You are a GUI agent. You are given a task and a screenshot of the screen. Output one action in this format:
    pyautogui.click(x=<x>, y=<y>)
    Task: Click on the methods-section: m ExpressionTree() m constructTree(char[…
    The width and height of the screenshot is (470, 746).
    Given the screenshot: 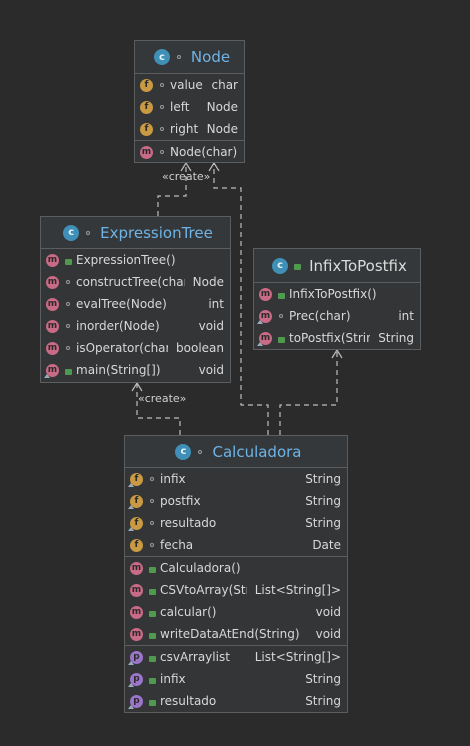 What is the action you would take?
    pyautogui.click(x=135, y=315)
    